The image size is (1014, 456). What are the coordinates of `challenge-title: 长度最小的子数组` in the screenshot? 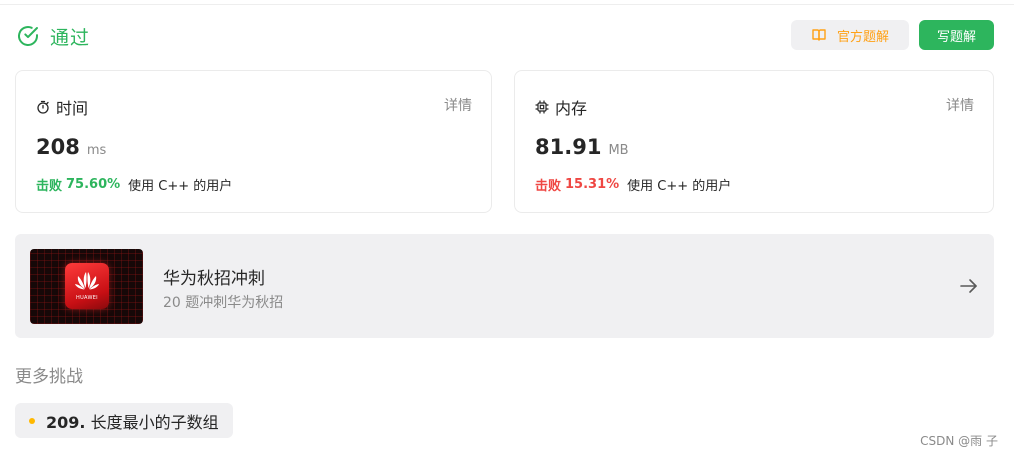 It's located at (154, 422).